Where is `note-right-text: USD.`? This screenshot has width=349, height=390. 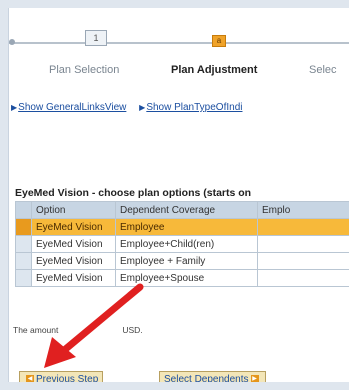 note-right-text: USD. is located at coordinates (132, 330).